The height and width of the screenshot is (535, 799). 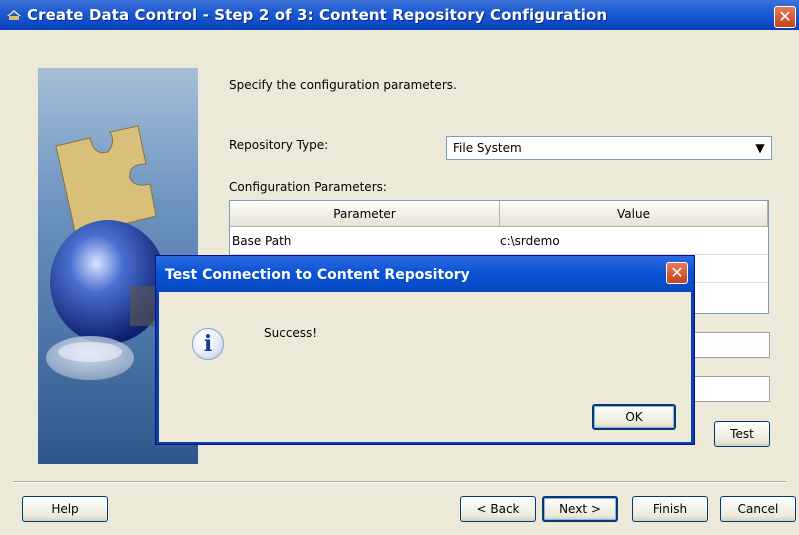 I want to click on help-button: Help, so click(x=65, y=509).